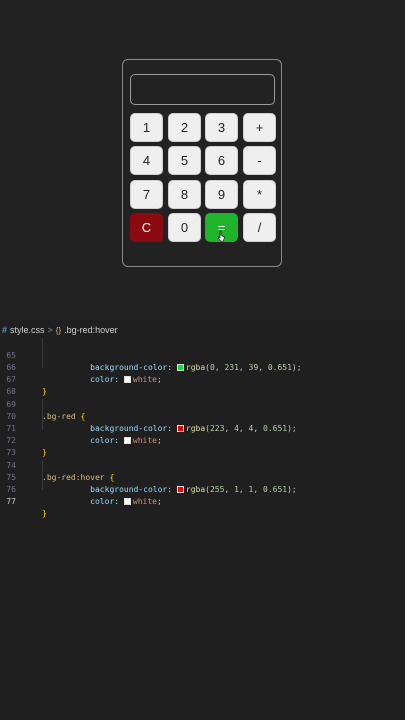 This screenshot has height=720, width=405. Describe the element at coordinates (11, 501) in the screenshot. I see `line-number: 77` at that location.